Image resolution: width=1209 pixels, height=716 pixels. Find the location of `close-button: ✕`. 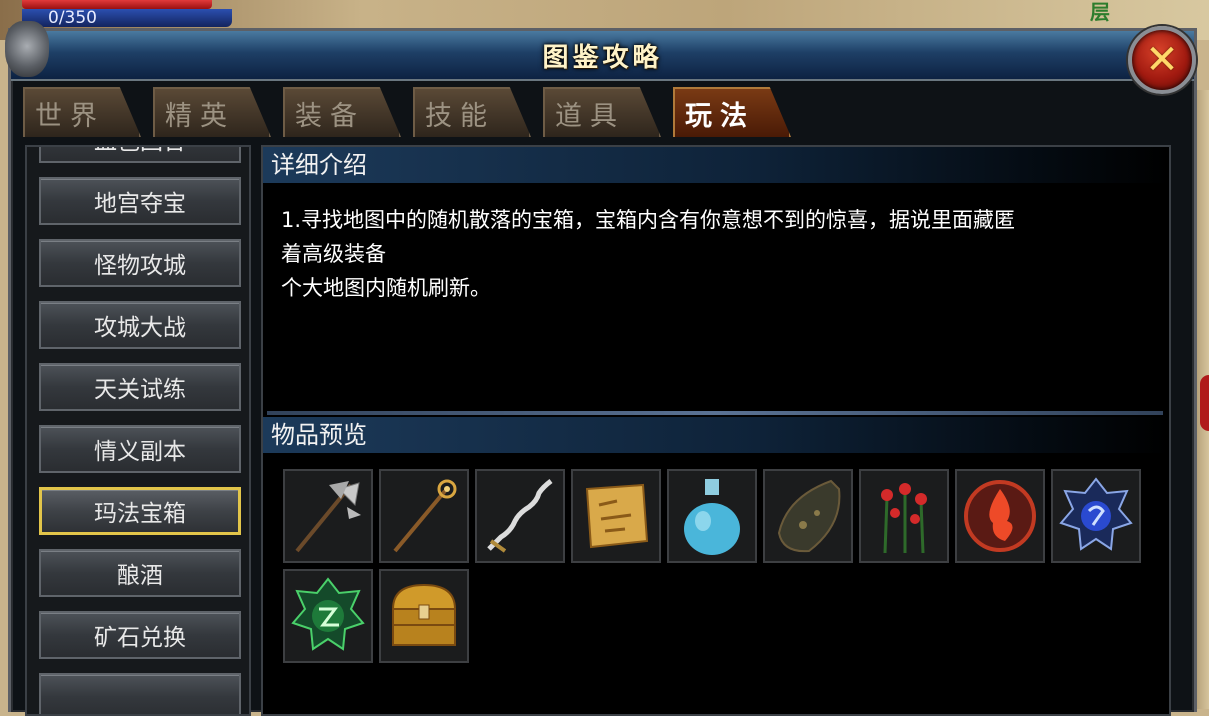

close-button: ✕ is located at coordinates (1162, 60).